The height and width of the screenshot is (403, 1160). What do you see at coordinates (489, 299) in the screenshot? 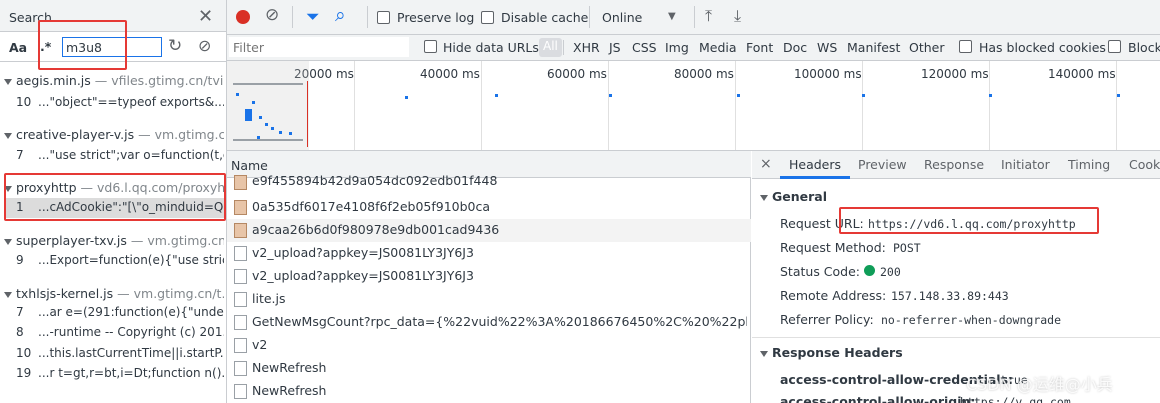
I see `request-row: lite.js` at bounding box center [489, 299].